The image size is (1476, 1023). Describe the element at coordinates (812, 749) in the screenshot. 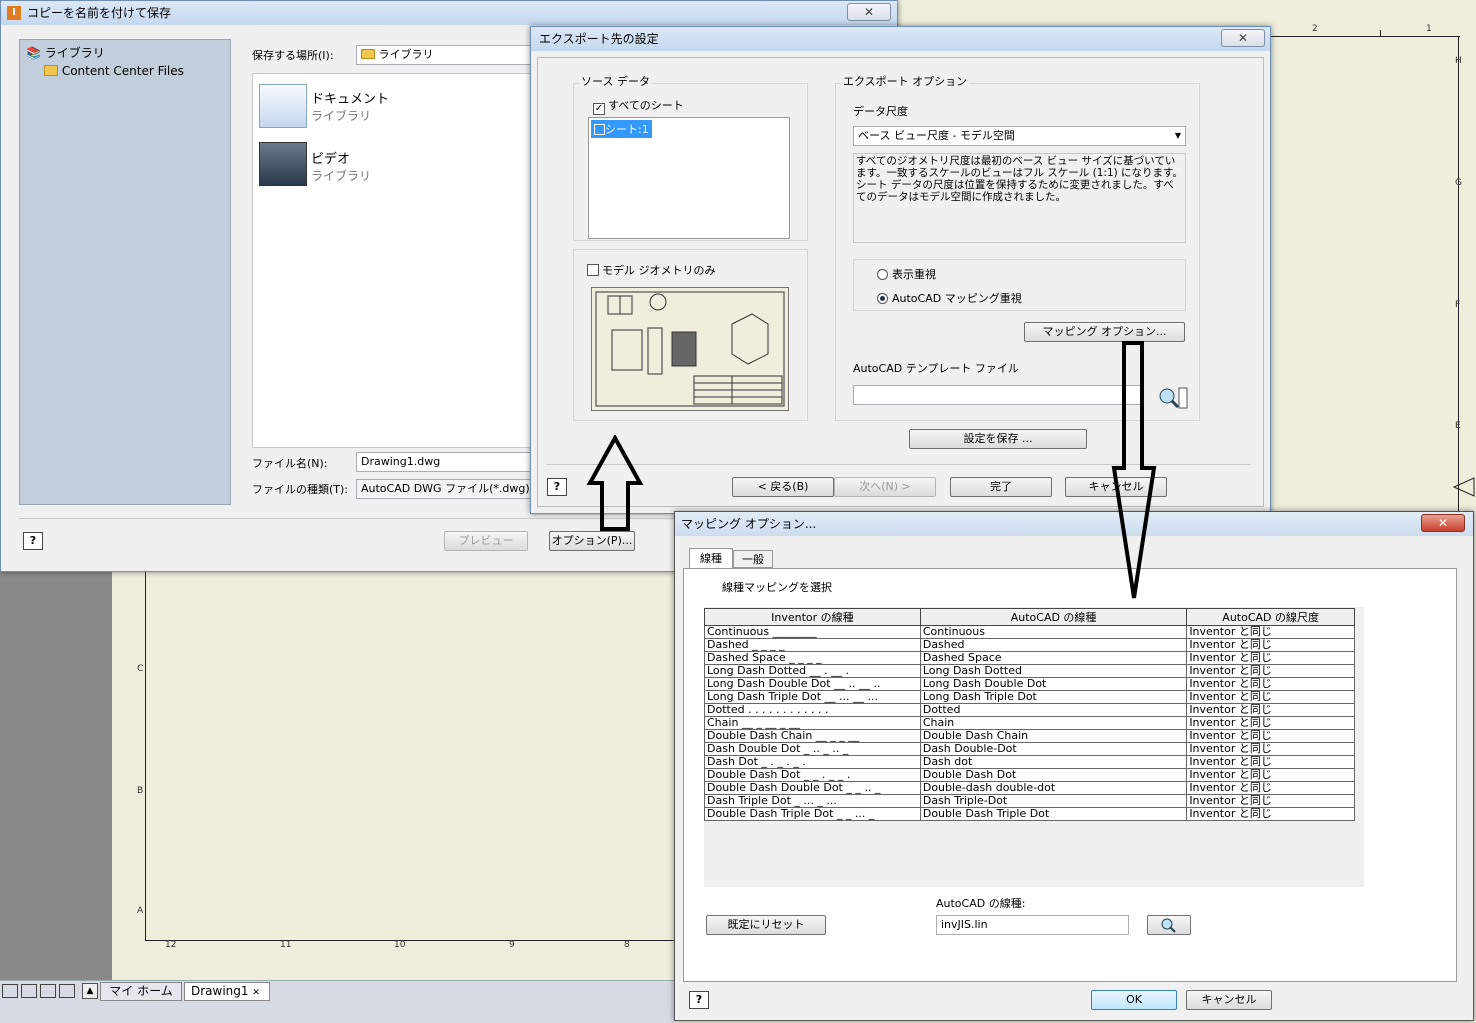

I see `inventor-linetype-cell: Dash Double Dot _ .. _ .. _` at that location.